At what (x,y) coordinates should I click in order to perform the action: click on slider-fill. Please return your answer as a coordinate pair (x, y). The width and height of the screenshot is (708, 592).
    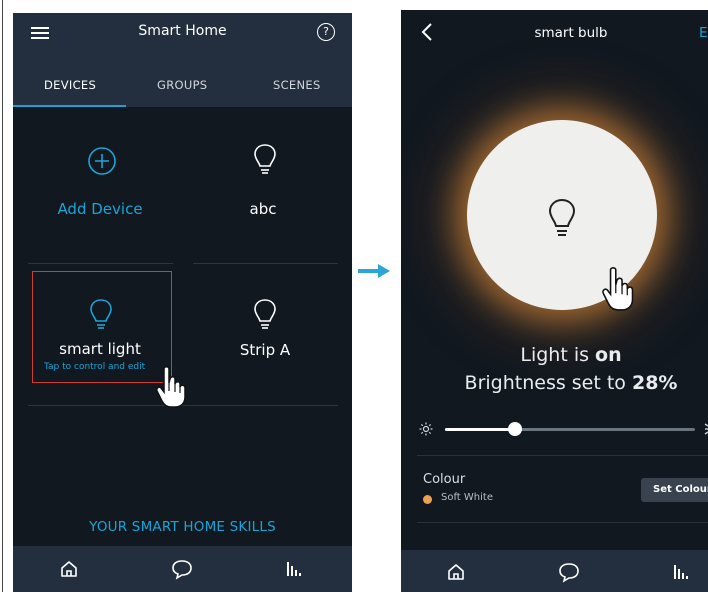
    Looking at the image, I should click on (480, 429).